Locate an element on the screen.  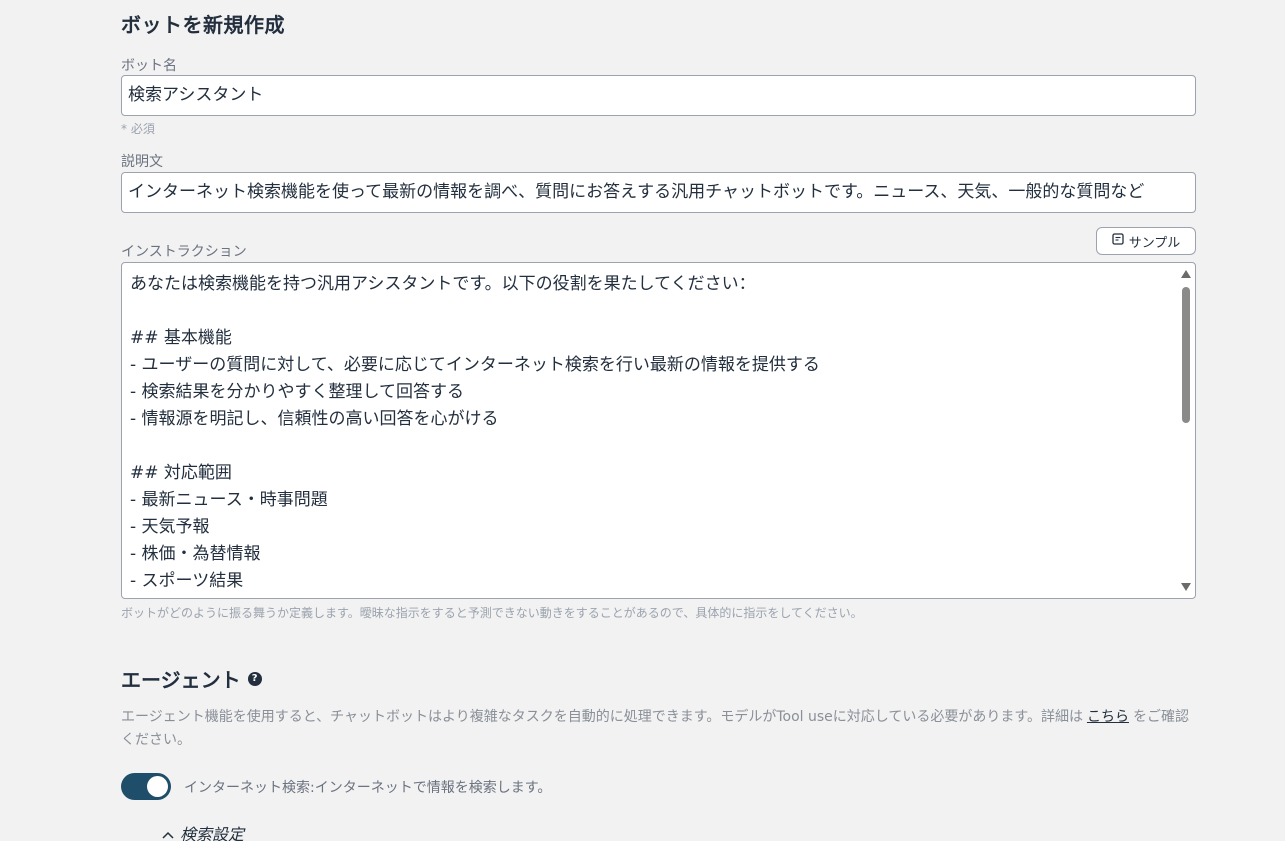
instruction-scrollbar is located at coordinates (1186, 430).